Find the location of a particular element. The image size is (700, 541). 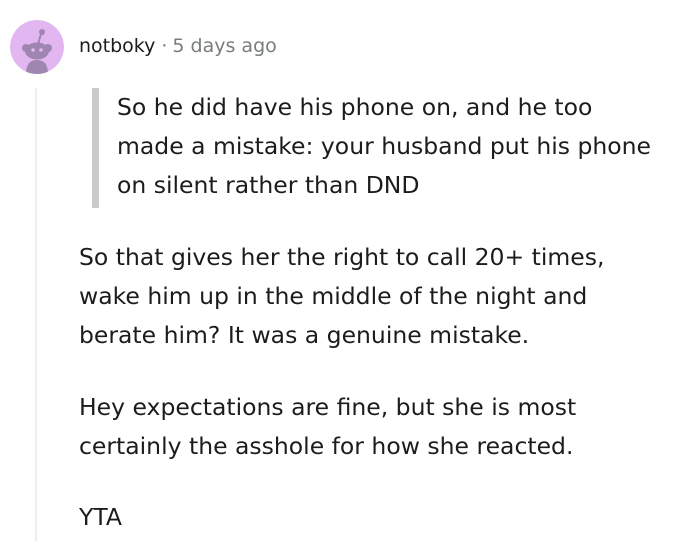

comment-verdict: YTA is located at coordinates (100, 517).